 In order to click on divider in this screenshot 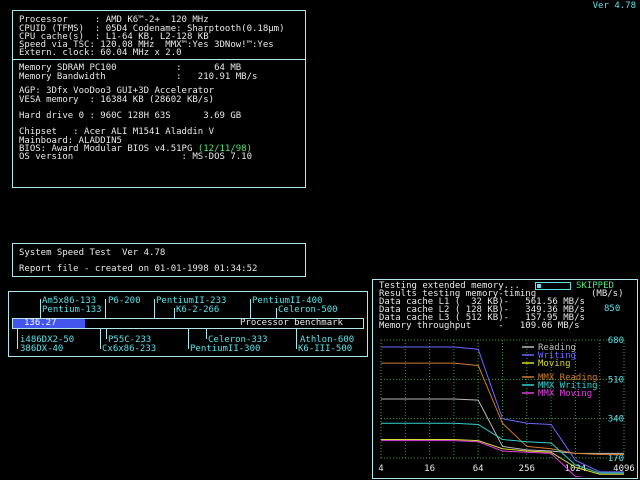, I will do `click(159, 59)`.